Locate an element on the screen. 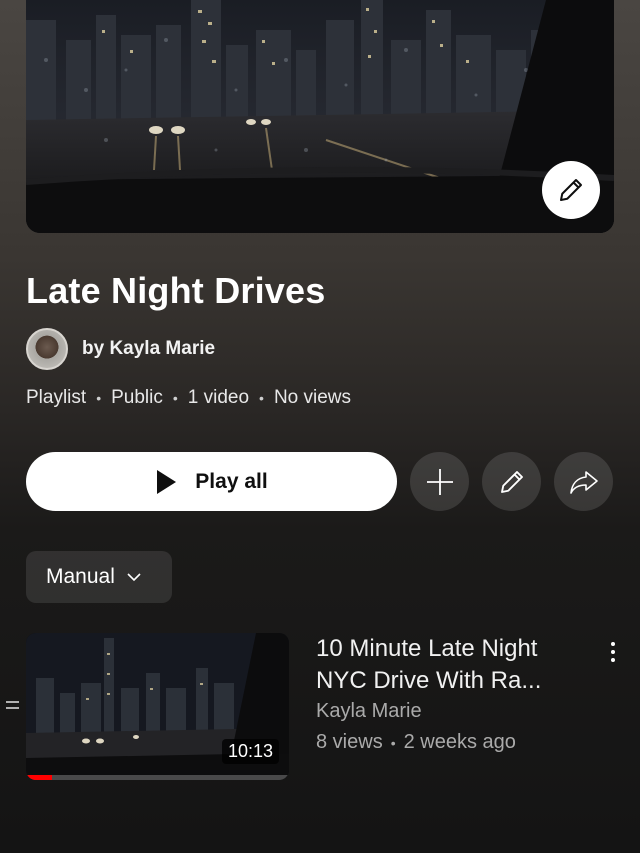 The image size is (640, 853). play-all-label: Play all is located at coordinates (231, 481).